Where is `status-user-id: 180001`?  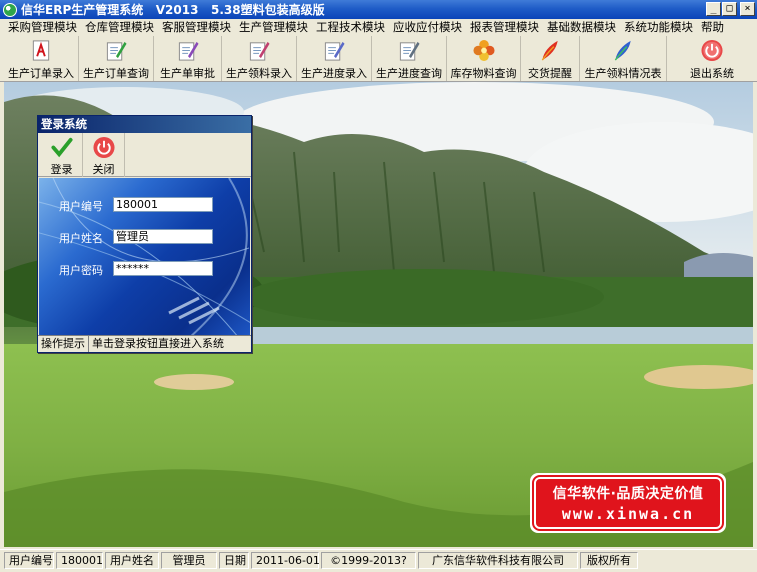
status-user-id: 180001 is located at coordinates (79, 560).